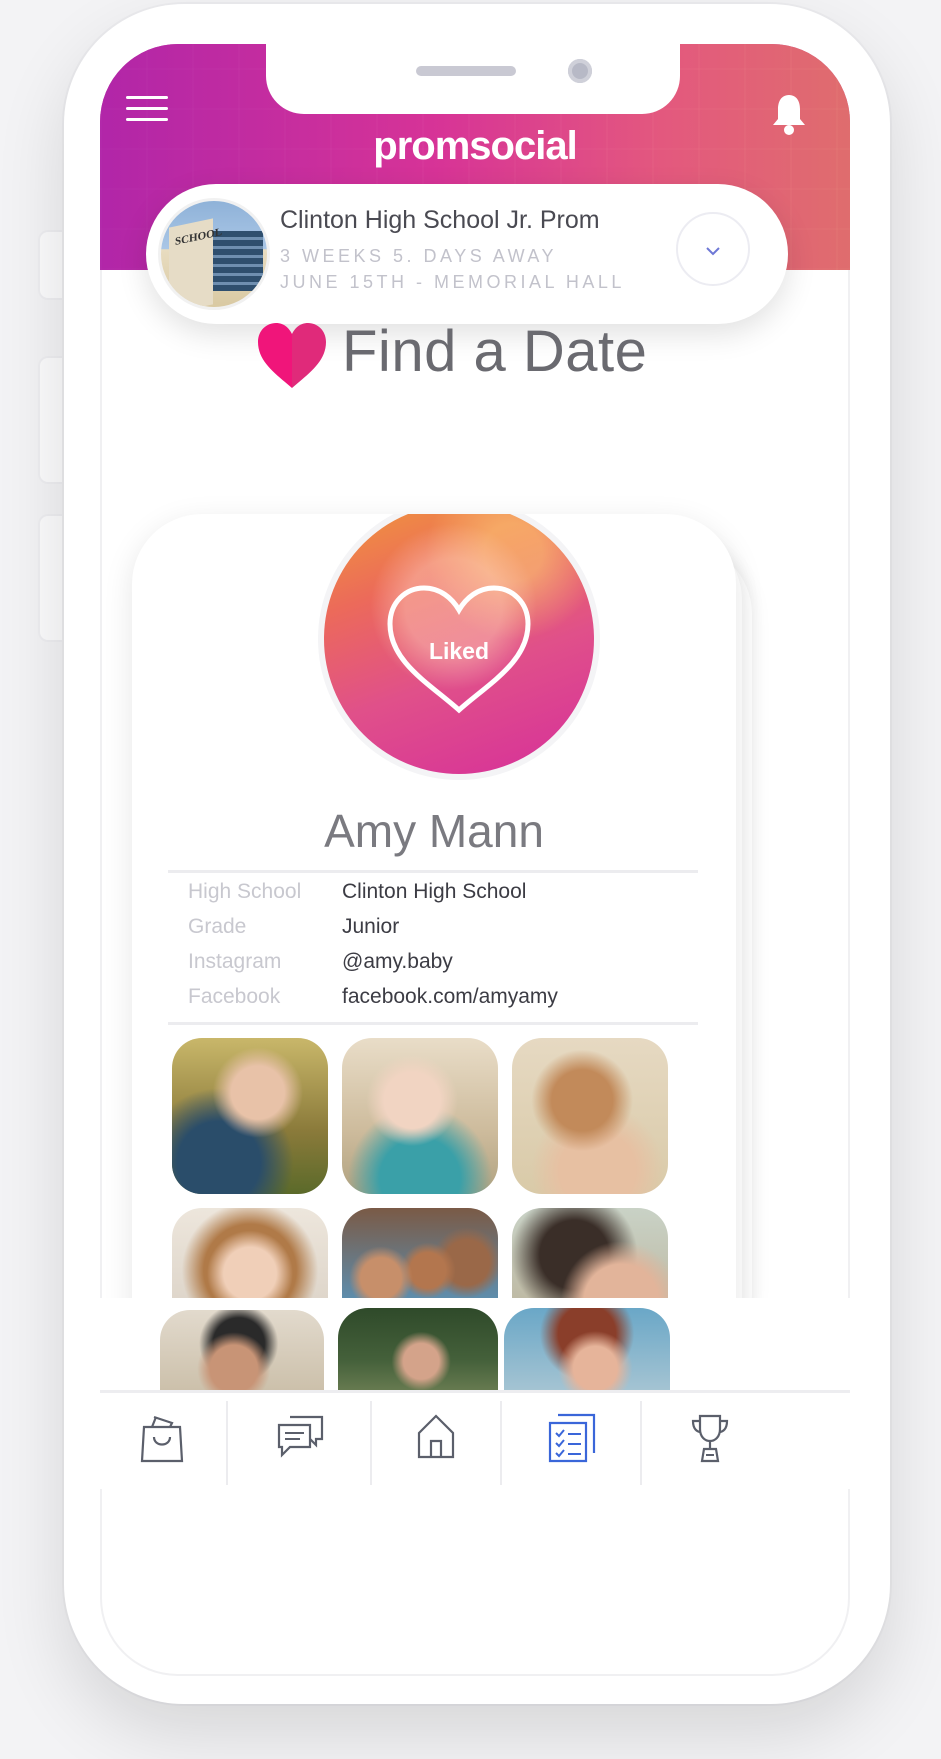 The width and height of the screenshot is (941, 1759). What do you see at coordinates (746, 1439) in the screenshot?
I see `tab-awards` at bounding box center [746, 1439].